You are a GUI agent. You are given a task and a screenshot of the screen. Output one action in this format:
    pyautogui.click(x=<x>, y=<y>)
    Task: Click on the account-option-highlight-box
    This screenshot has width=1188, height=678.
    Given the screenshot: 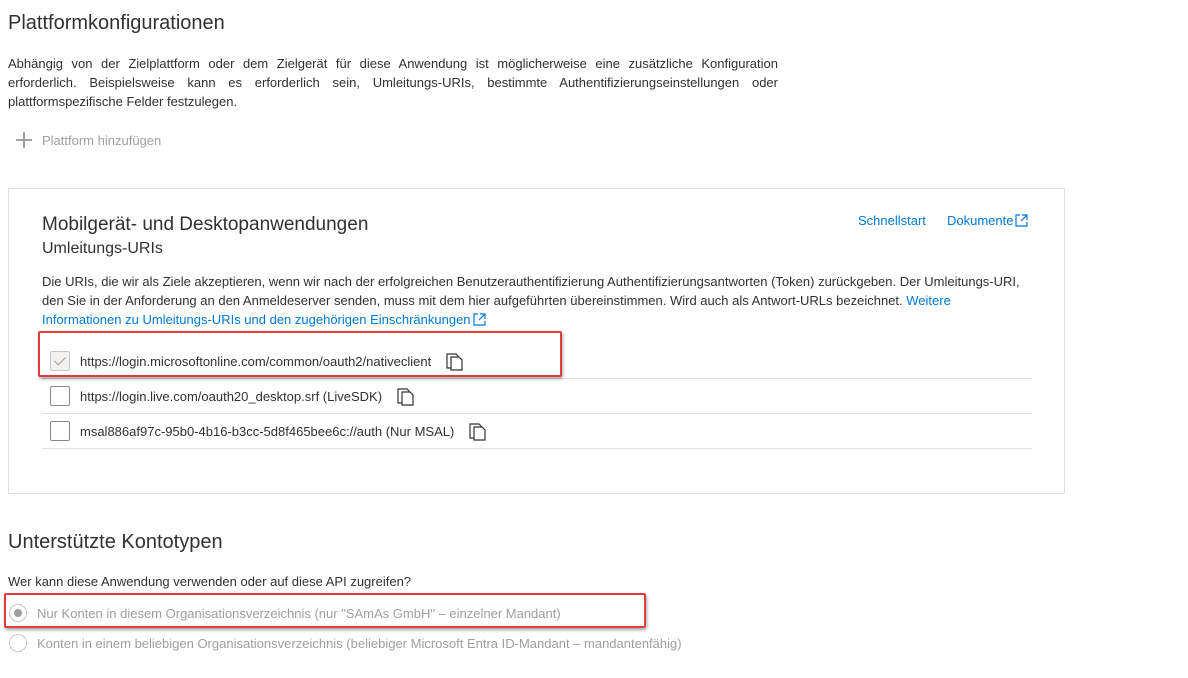 What is the action you would take?
    pyautogui.click(x=325, y=610)
    